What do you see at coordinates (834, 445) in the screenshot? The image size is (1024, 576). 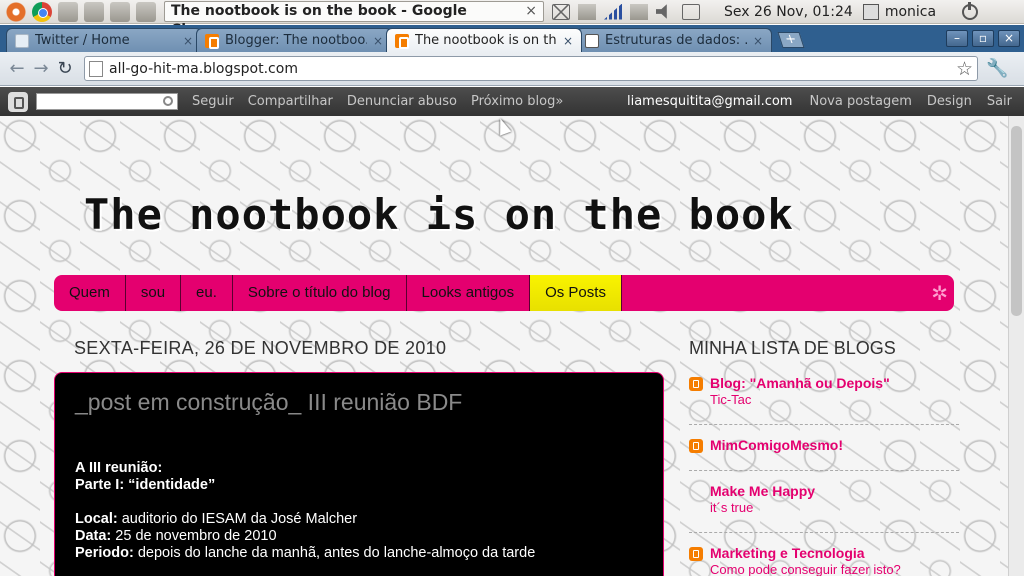 I see `blog-name-link: MimComigoMesmo!` at bounding box center [834, 445].